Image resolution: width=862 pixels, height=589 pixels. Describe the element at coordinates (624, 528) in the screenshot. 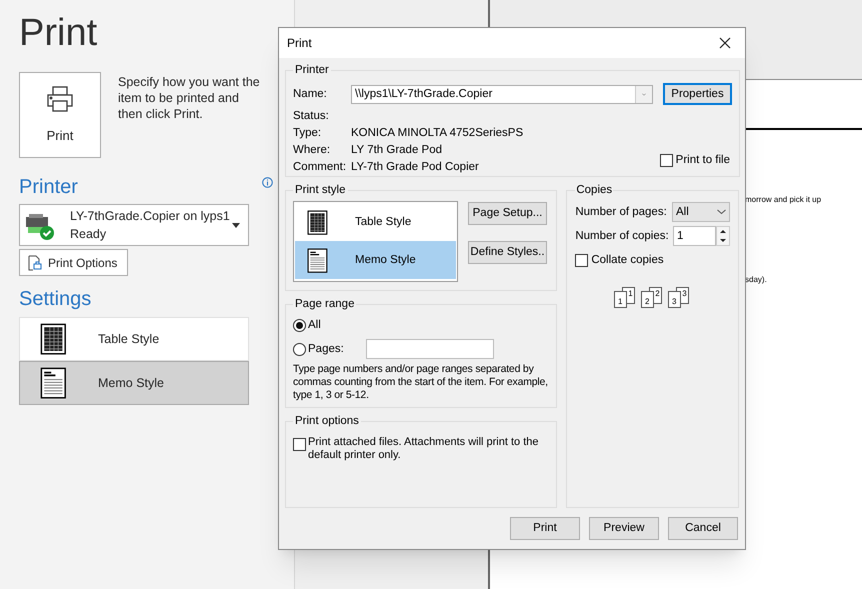

I see `dialog-button: Preview` at that location.